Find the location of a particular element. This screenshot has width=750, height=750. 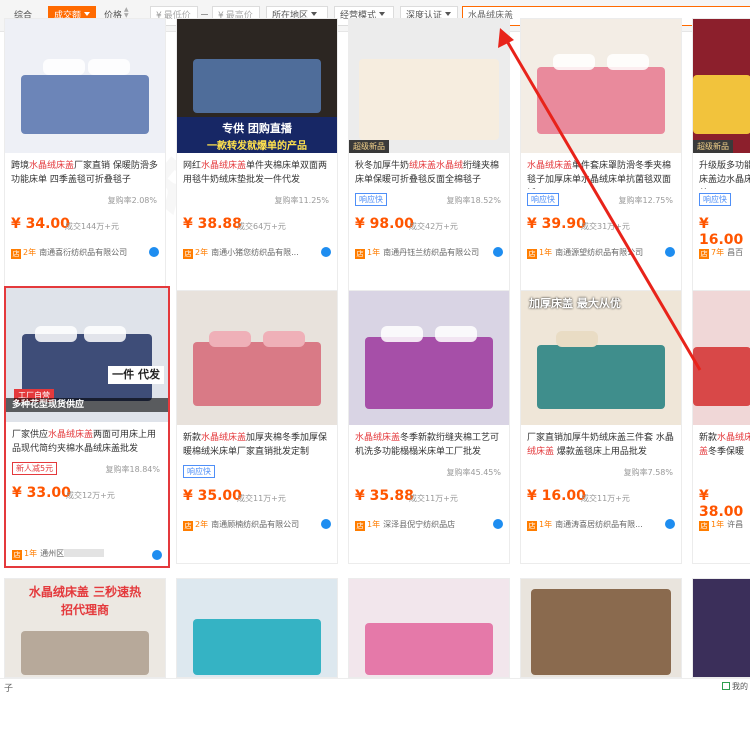

product-title: 新款水晶绒床盖加厚夹棉冬季加厚保暖棉绒米床单厂家直销批发定制 is located at coordinates (258, 446).